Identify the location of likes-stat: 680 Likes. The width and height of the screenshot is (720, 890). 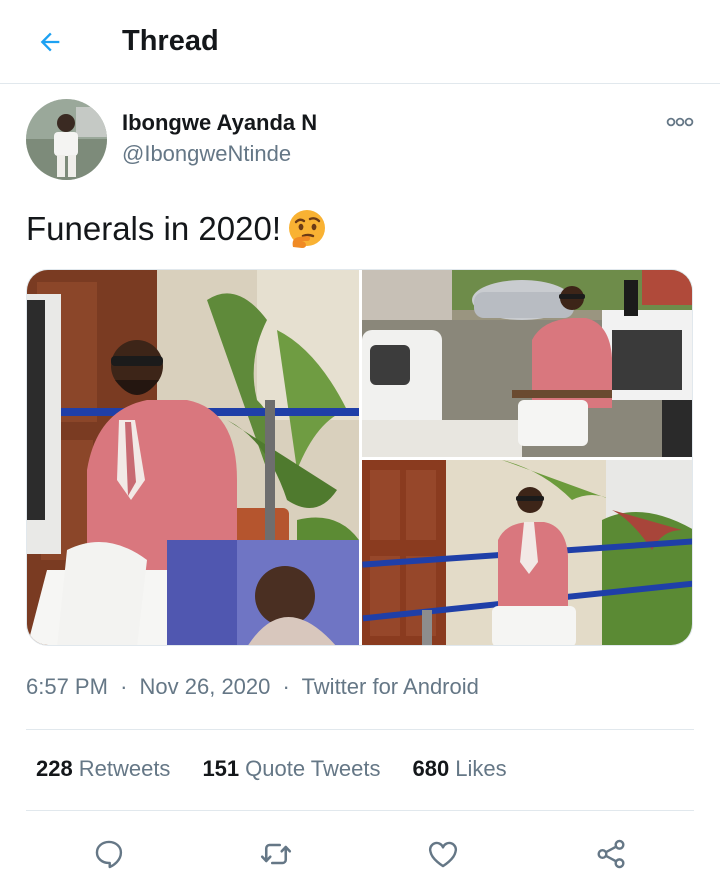
(460, 769).